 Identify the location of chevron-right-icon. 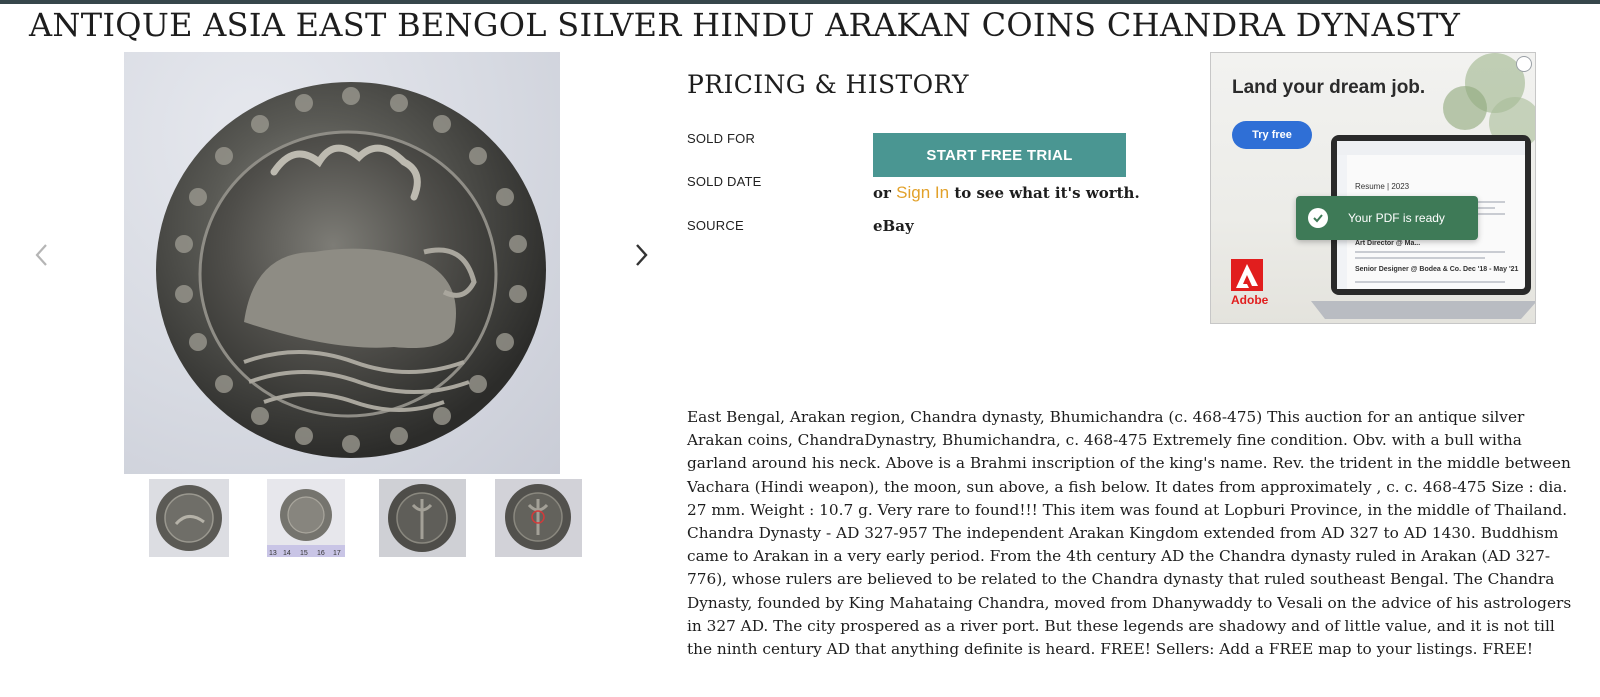
(642, 255).